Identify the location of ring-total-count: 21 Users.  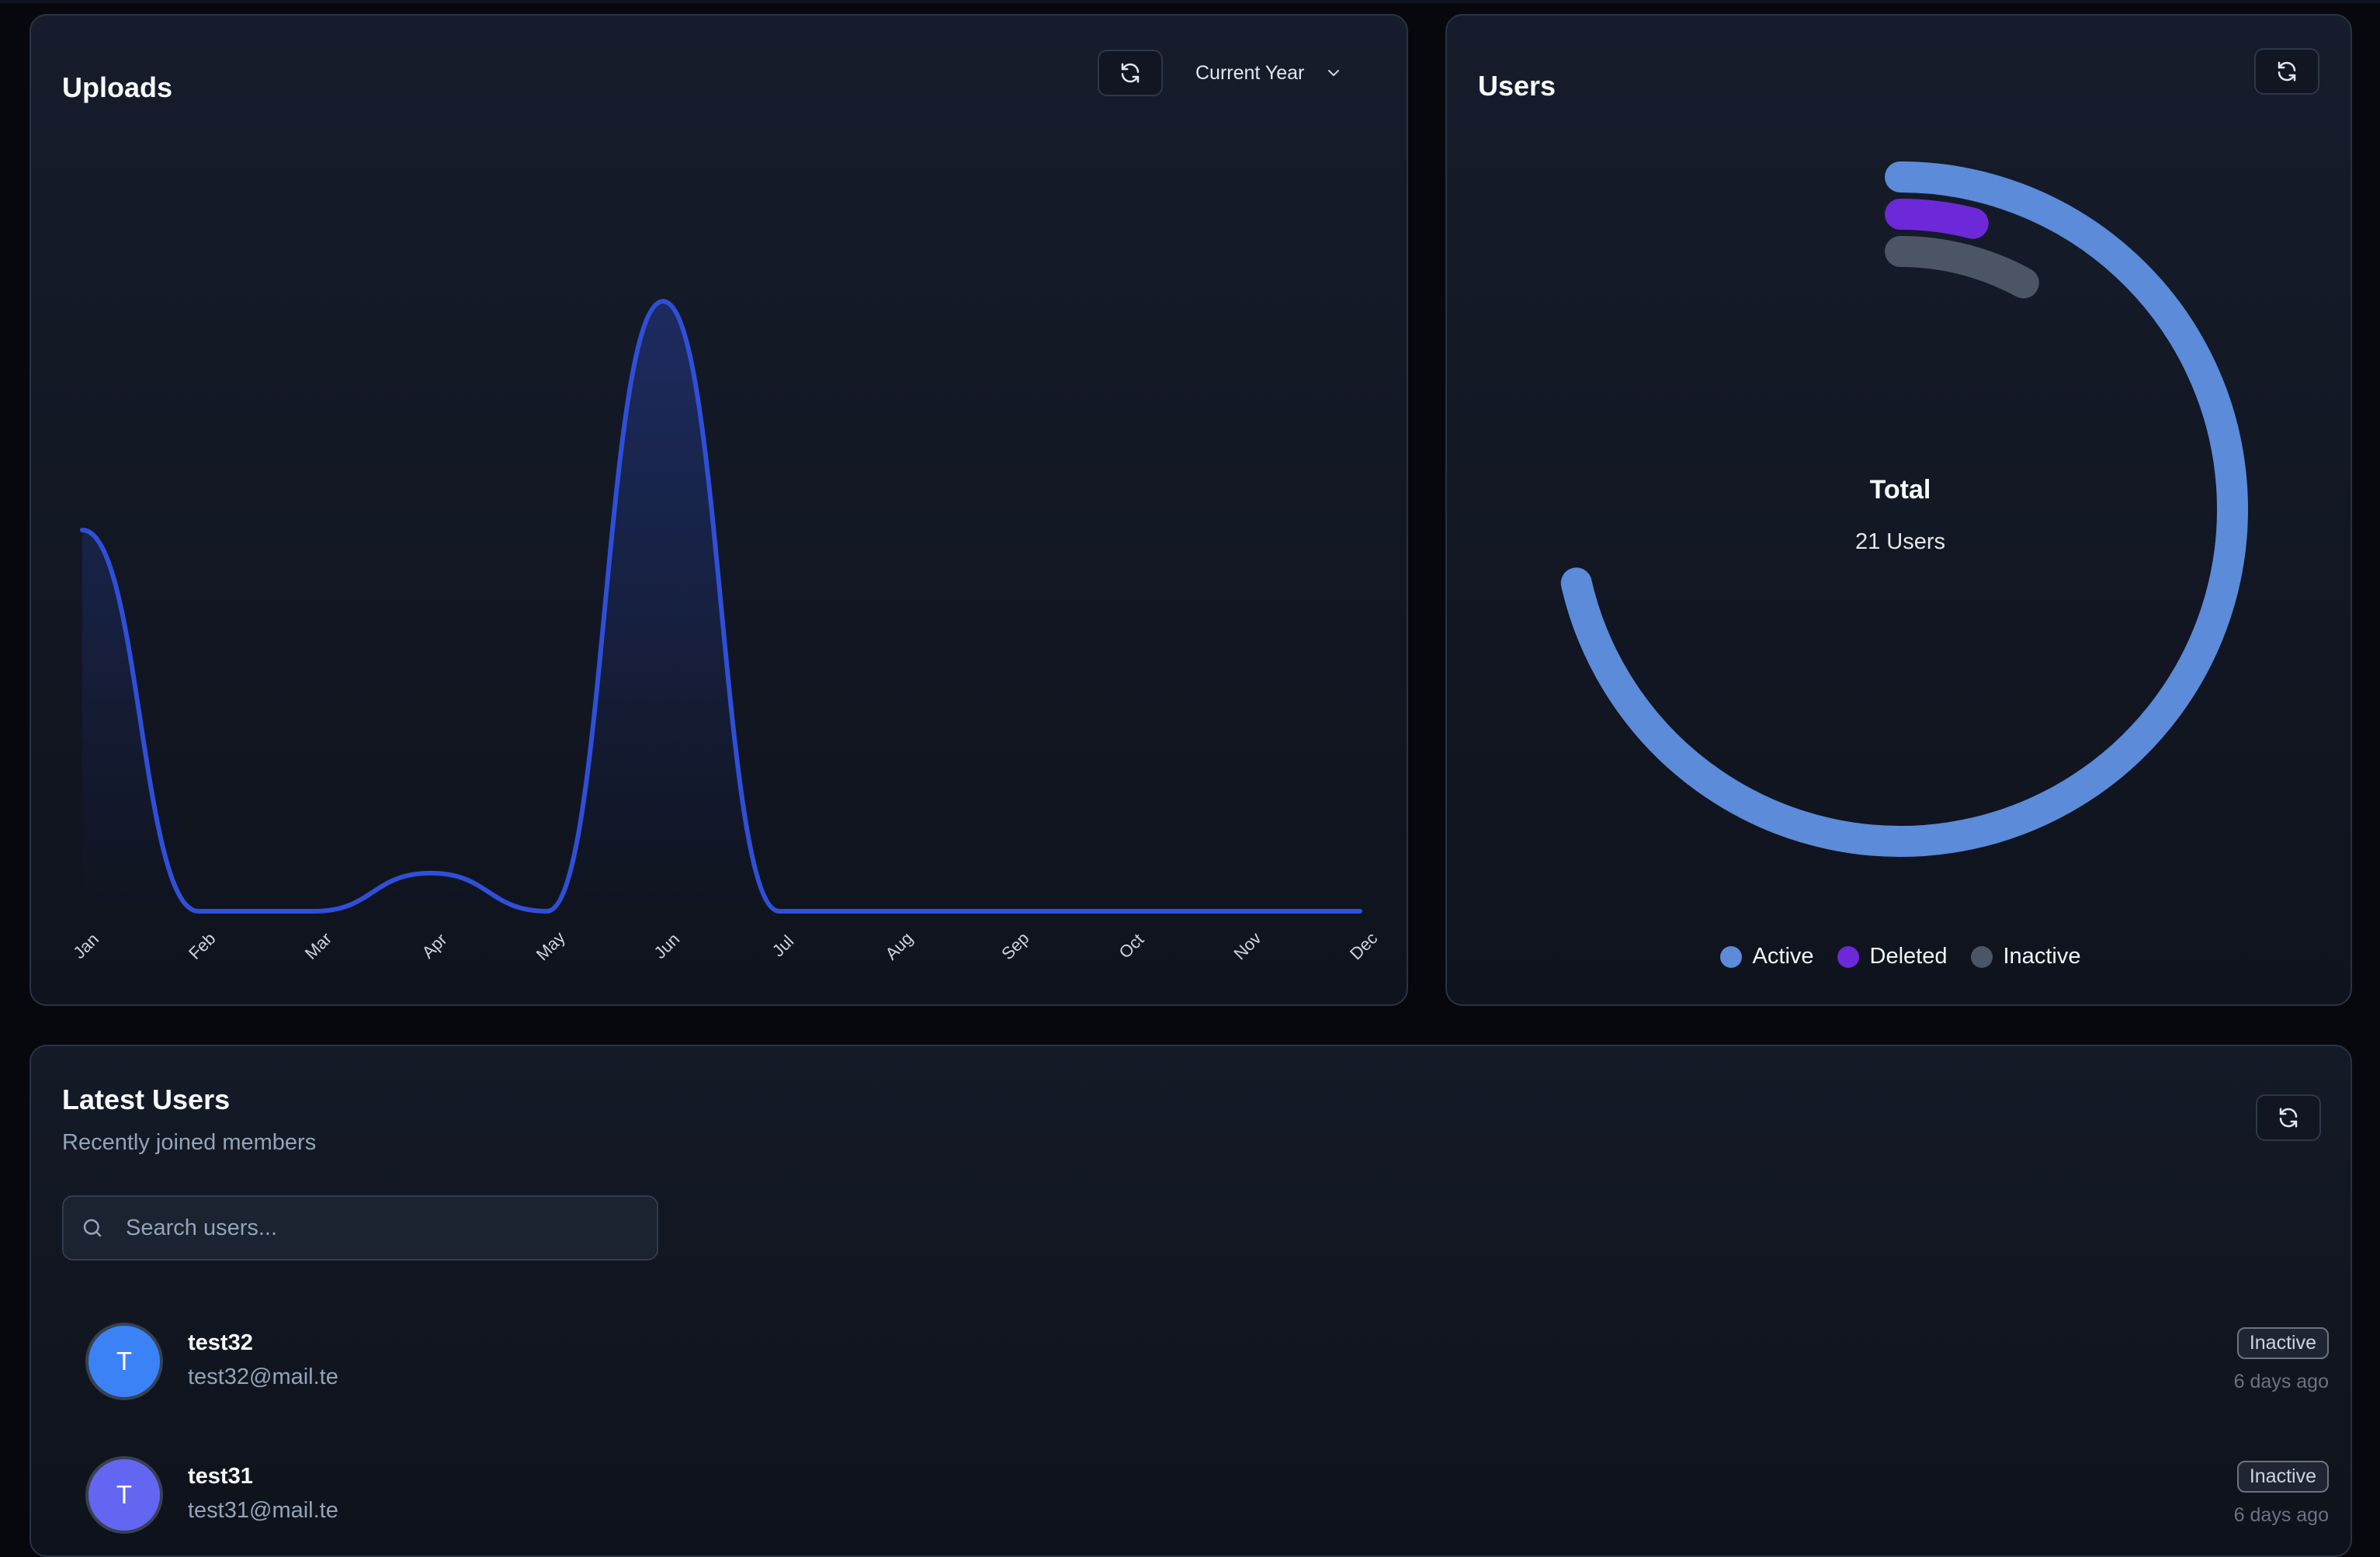
(1900, 542).